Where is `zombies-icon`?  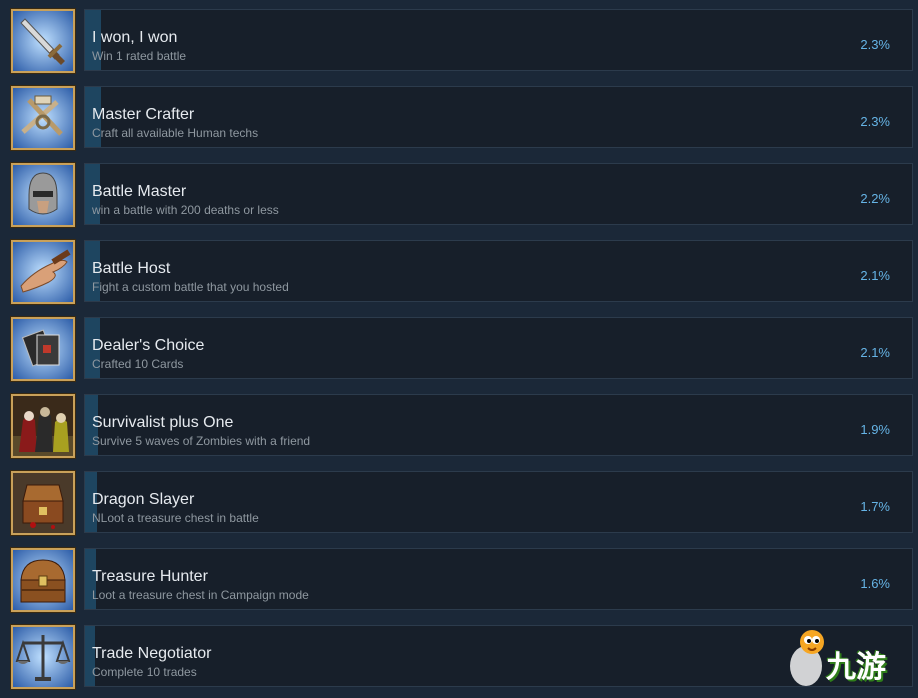
zombies-icon is located at coordinates (43, 426).